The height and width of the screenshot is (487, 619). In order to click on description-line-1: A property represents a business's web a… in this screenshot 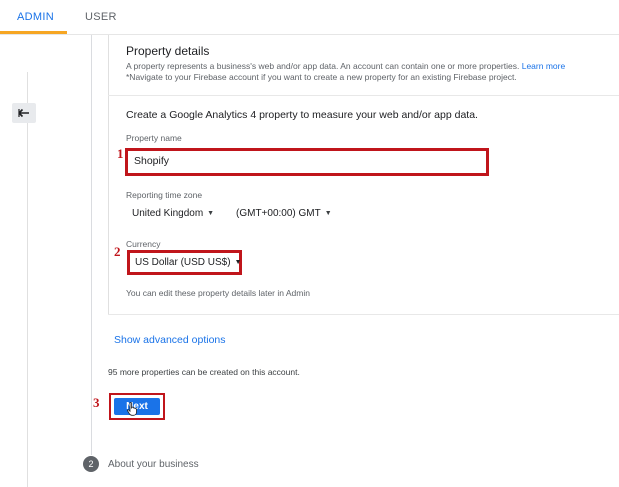, I will do `click(323, 66)`.